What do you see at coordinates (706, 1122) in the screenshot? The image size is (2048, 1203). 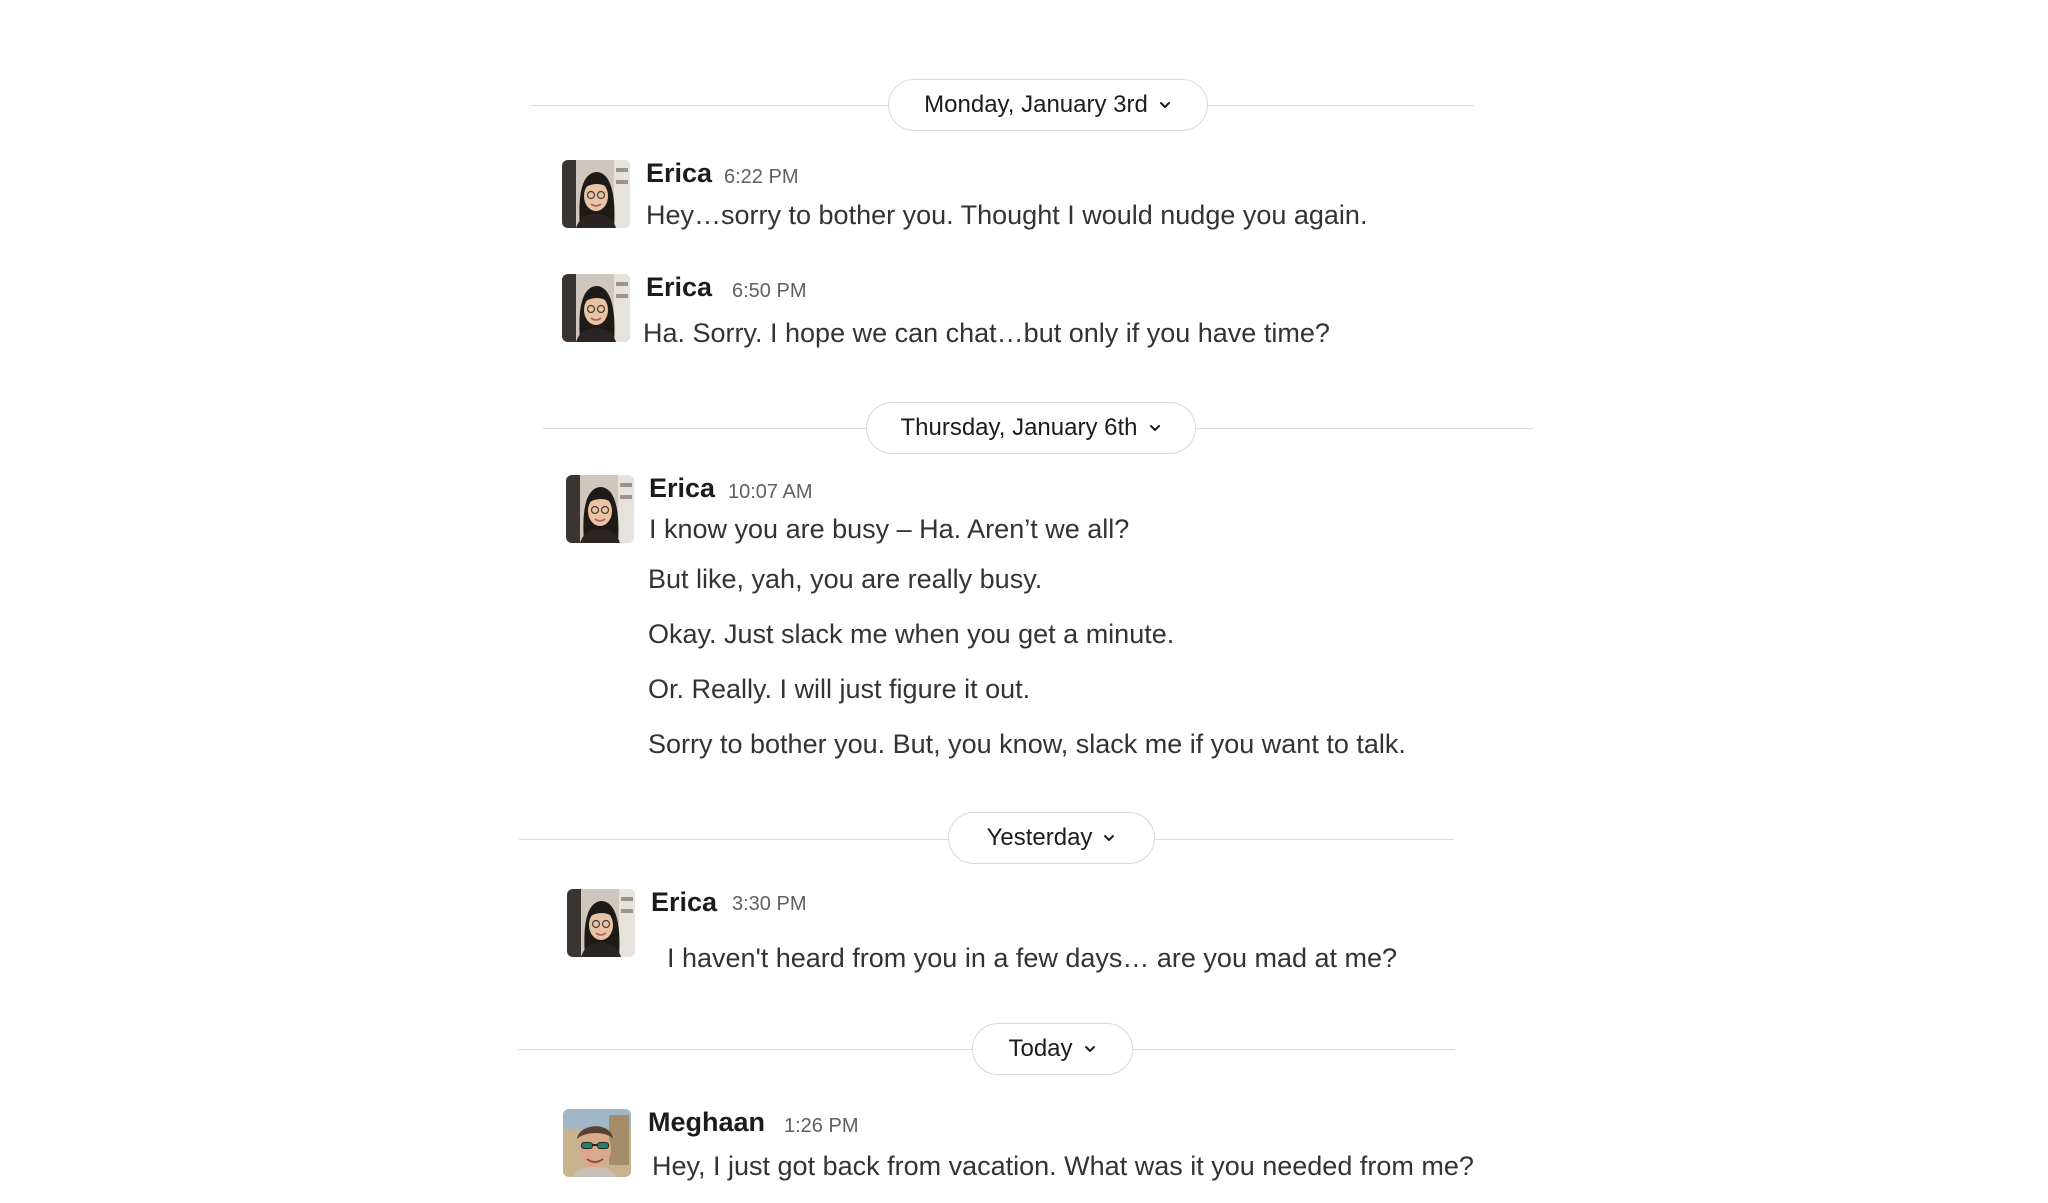 I see `sender-name: Meghaan` at bounding box center [706, 1122].